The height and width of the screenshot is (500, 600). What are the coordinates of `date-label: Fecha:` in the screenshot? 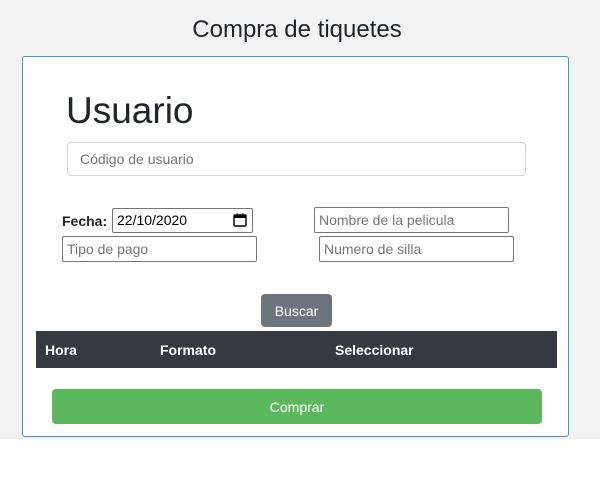 It's located at (85, 221).